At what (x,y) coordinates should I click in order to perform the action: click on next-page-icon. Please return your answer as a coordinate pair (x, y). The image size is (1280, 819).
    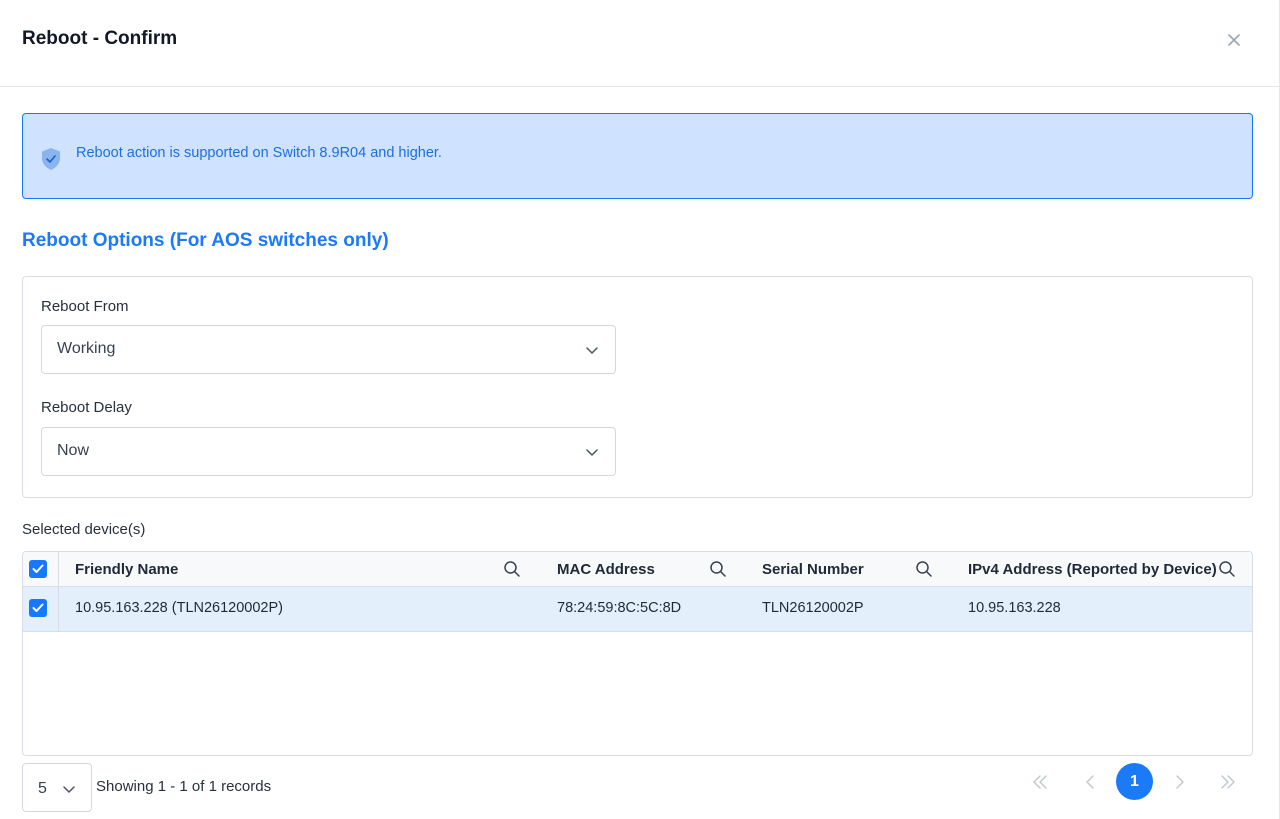
    Looking at the image, I should click on (1179, 782).